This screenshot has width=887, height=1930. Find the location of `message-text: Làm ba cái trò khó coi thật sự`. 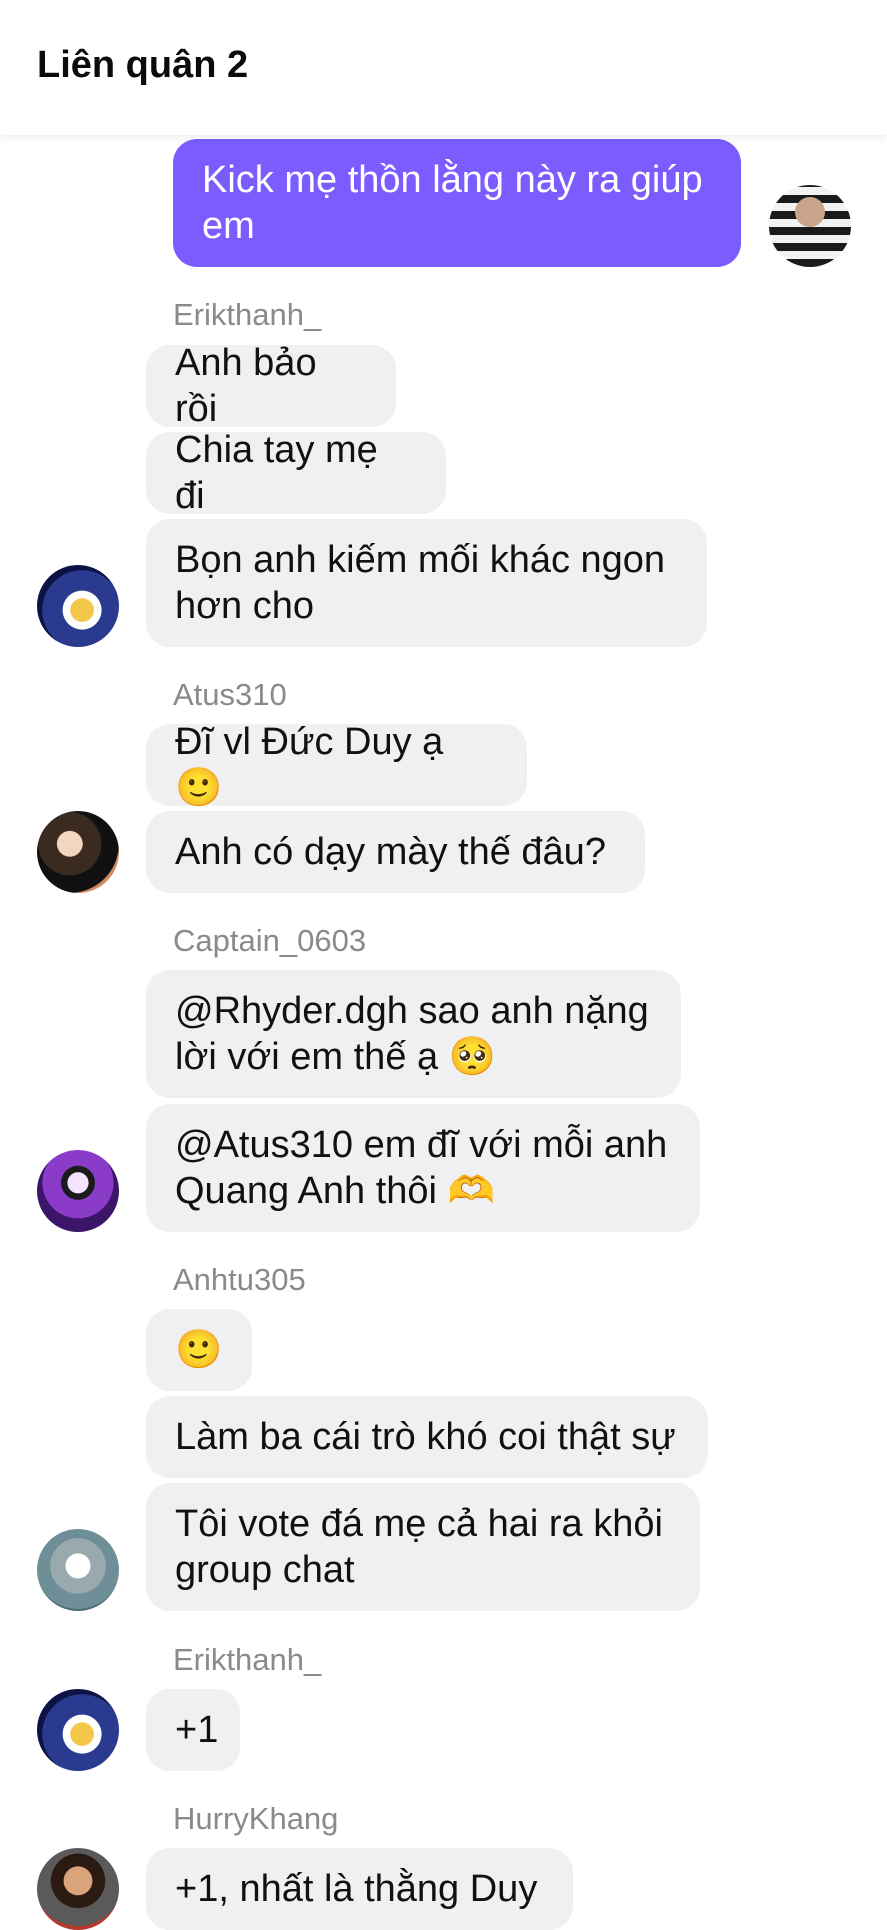

message-text: Làm ba cái trò khó coi thật sự is located at coordinates (425, 1437).